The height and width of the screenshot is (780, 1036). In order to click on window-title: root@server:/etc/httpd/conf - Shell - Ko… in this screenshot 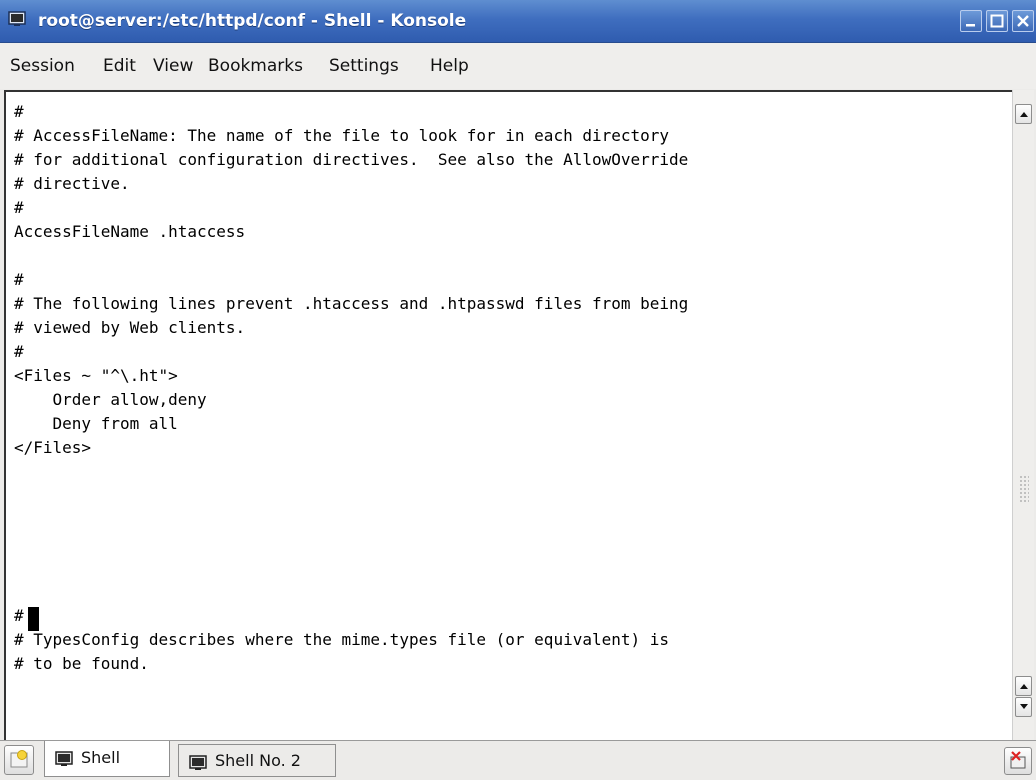, I will do `click(252, 21)`.